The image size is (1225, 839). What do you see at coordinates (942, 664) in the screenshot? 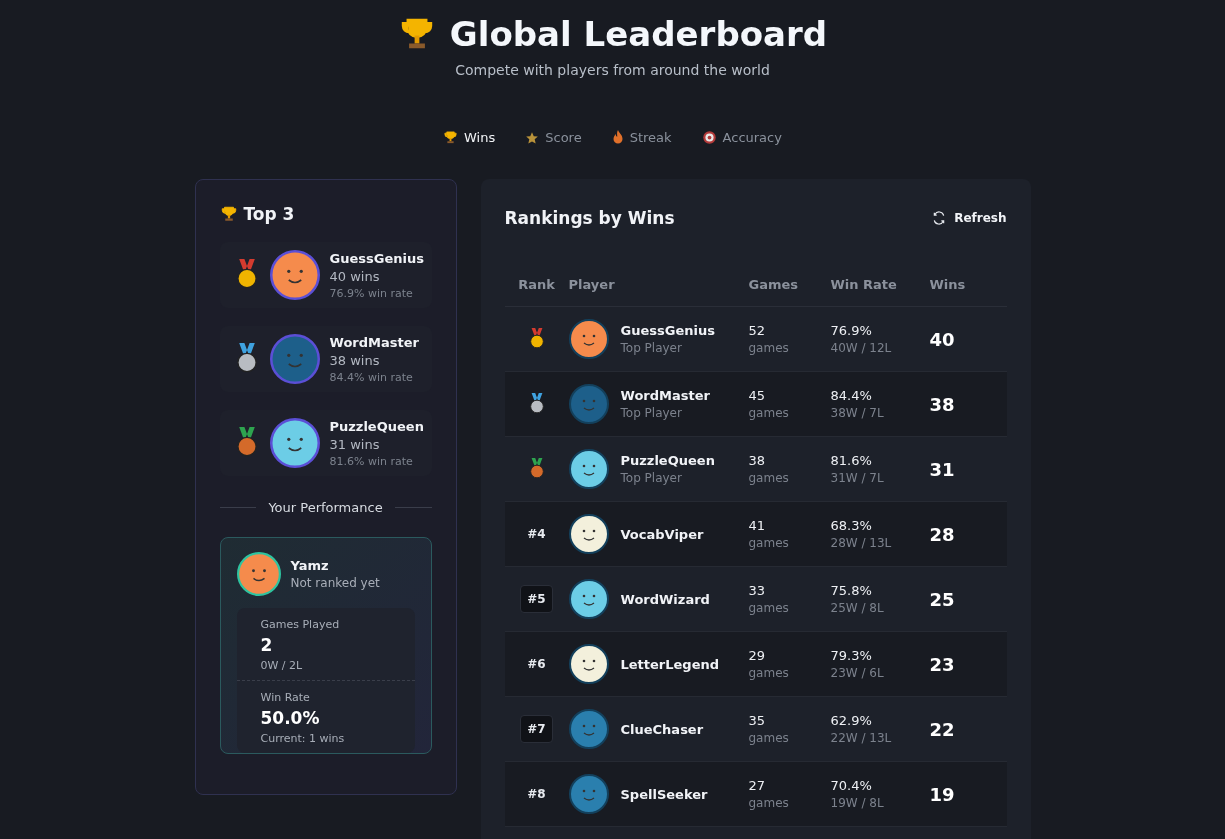
I see `wins-count: 23` at bounding box center [942, 664].